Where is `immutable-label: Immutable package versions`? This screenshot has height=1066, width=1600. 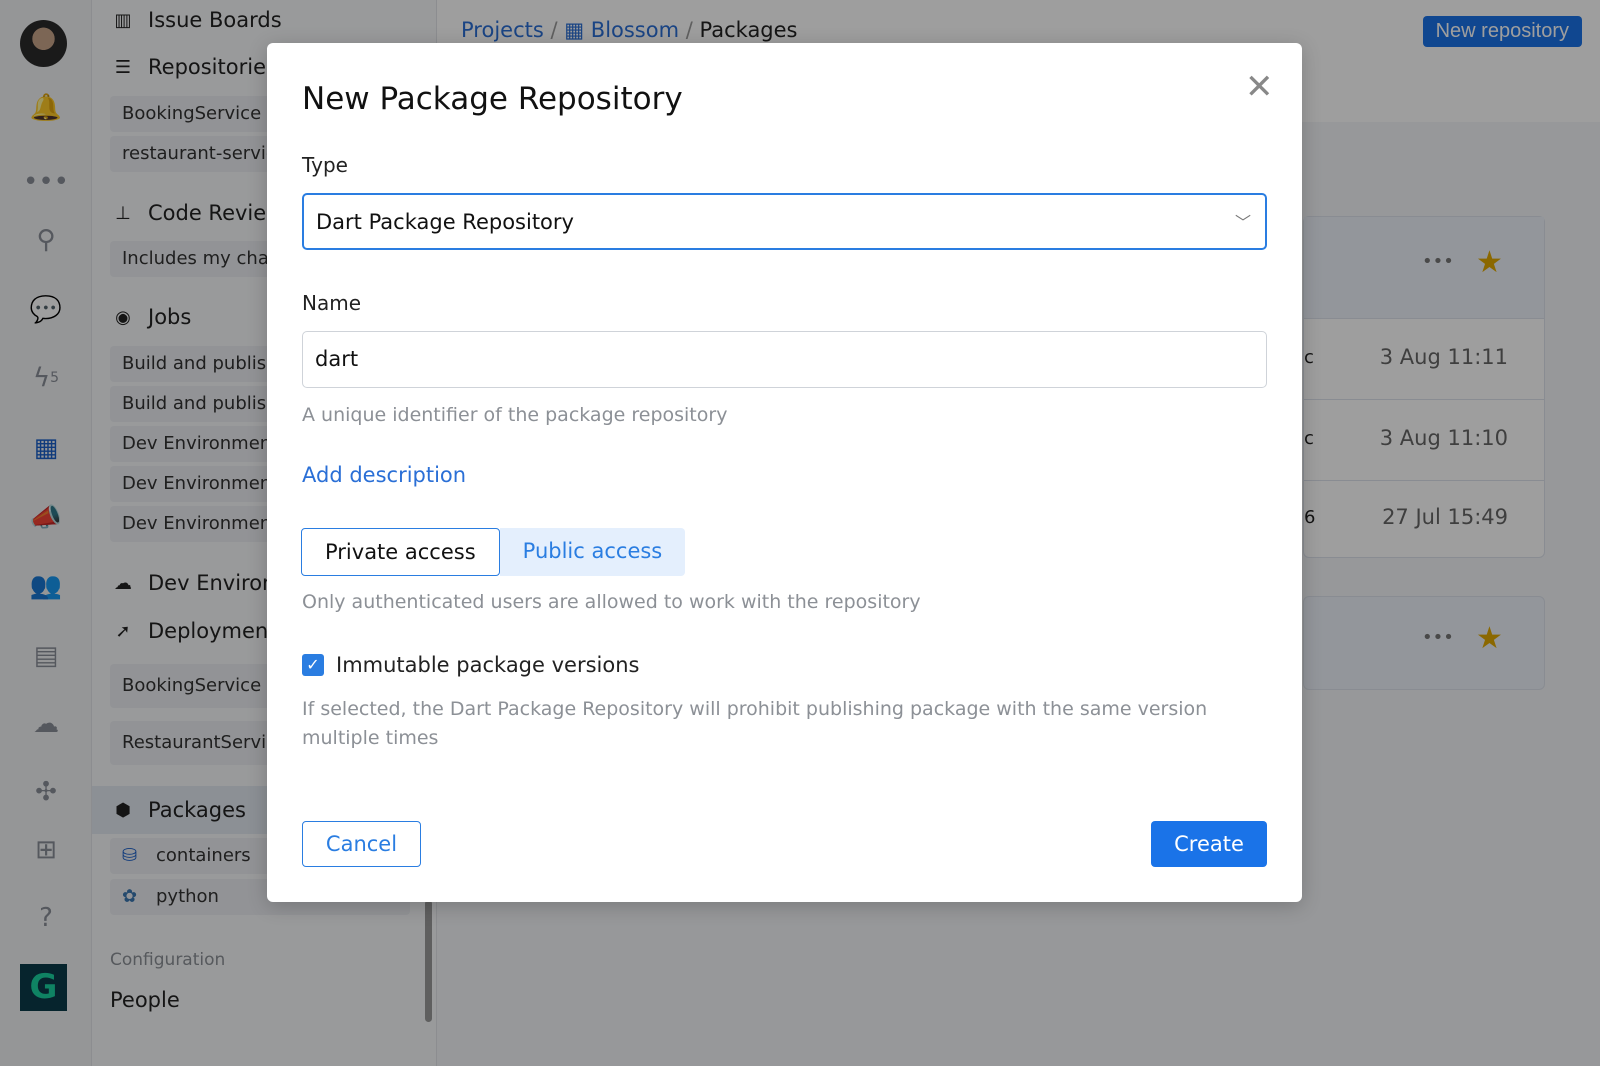 immutable-label: Immutable package versions is located at coordinates (487, 665).